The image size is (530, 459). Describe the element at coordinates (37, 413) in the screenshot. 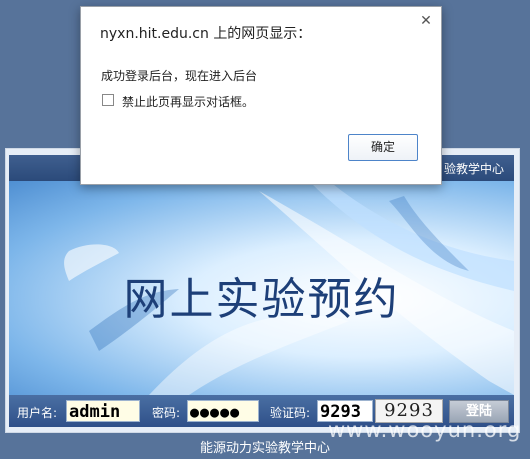

I see `username-label: 用户名:` at that location.